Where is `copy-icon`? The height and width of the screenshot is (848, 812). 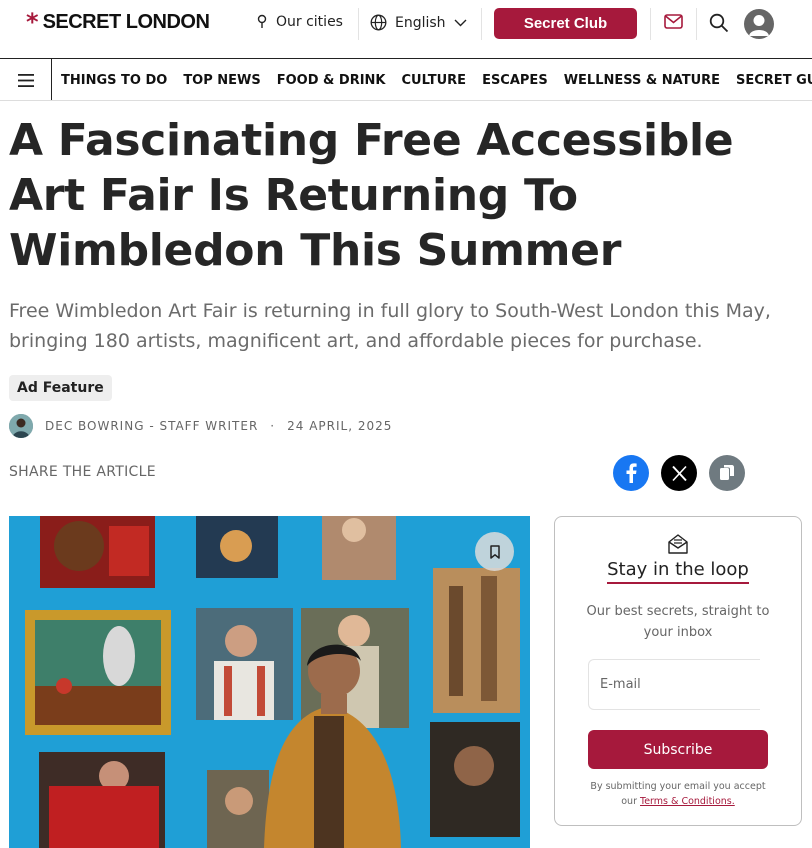 copy-icon is located at coordinates (727, 472).